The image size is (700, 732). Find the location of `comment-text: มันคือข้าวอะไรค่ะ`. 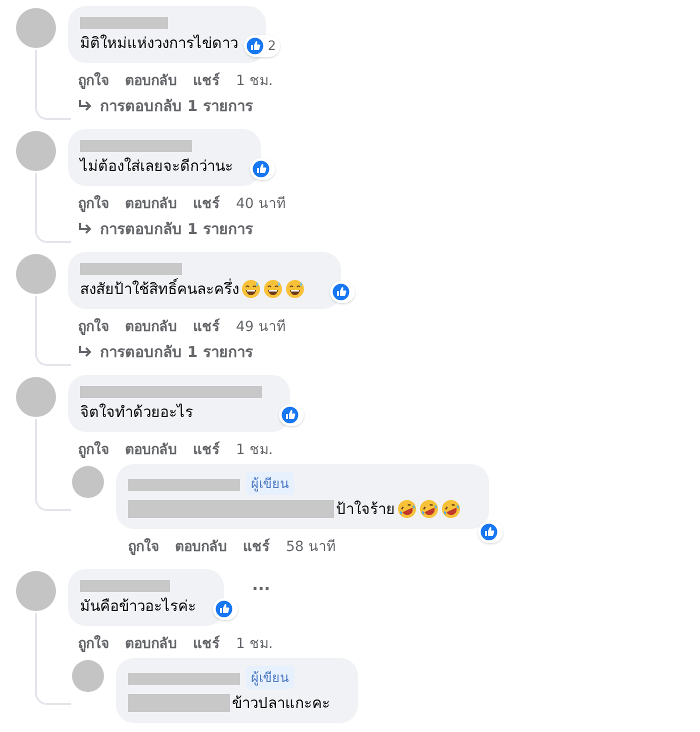

comment-text: มันคือข้าวอะไรค่ะ is located at coordinates (138, 606).